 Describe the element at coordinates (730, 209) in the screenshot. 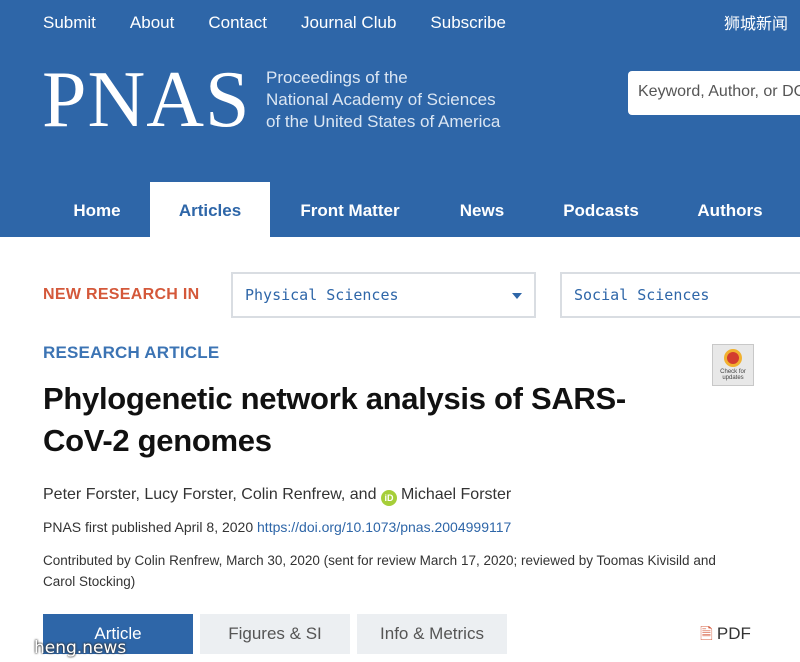

I see `nav-authors: Authors` at that location.